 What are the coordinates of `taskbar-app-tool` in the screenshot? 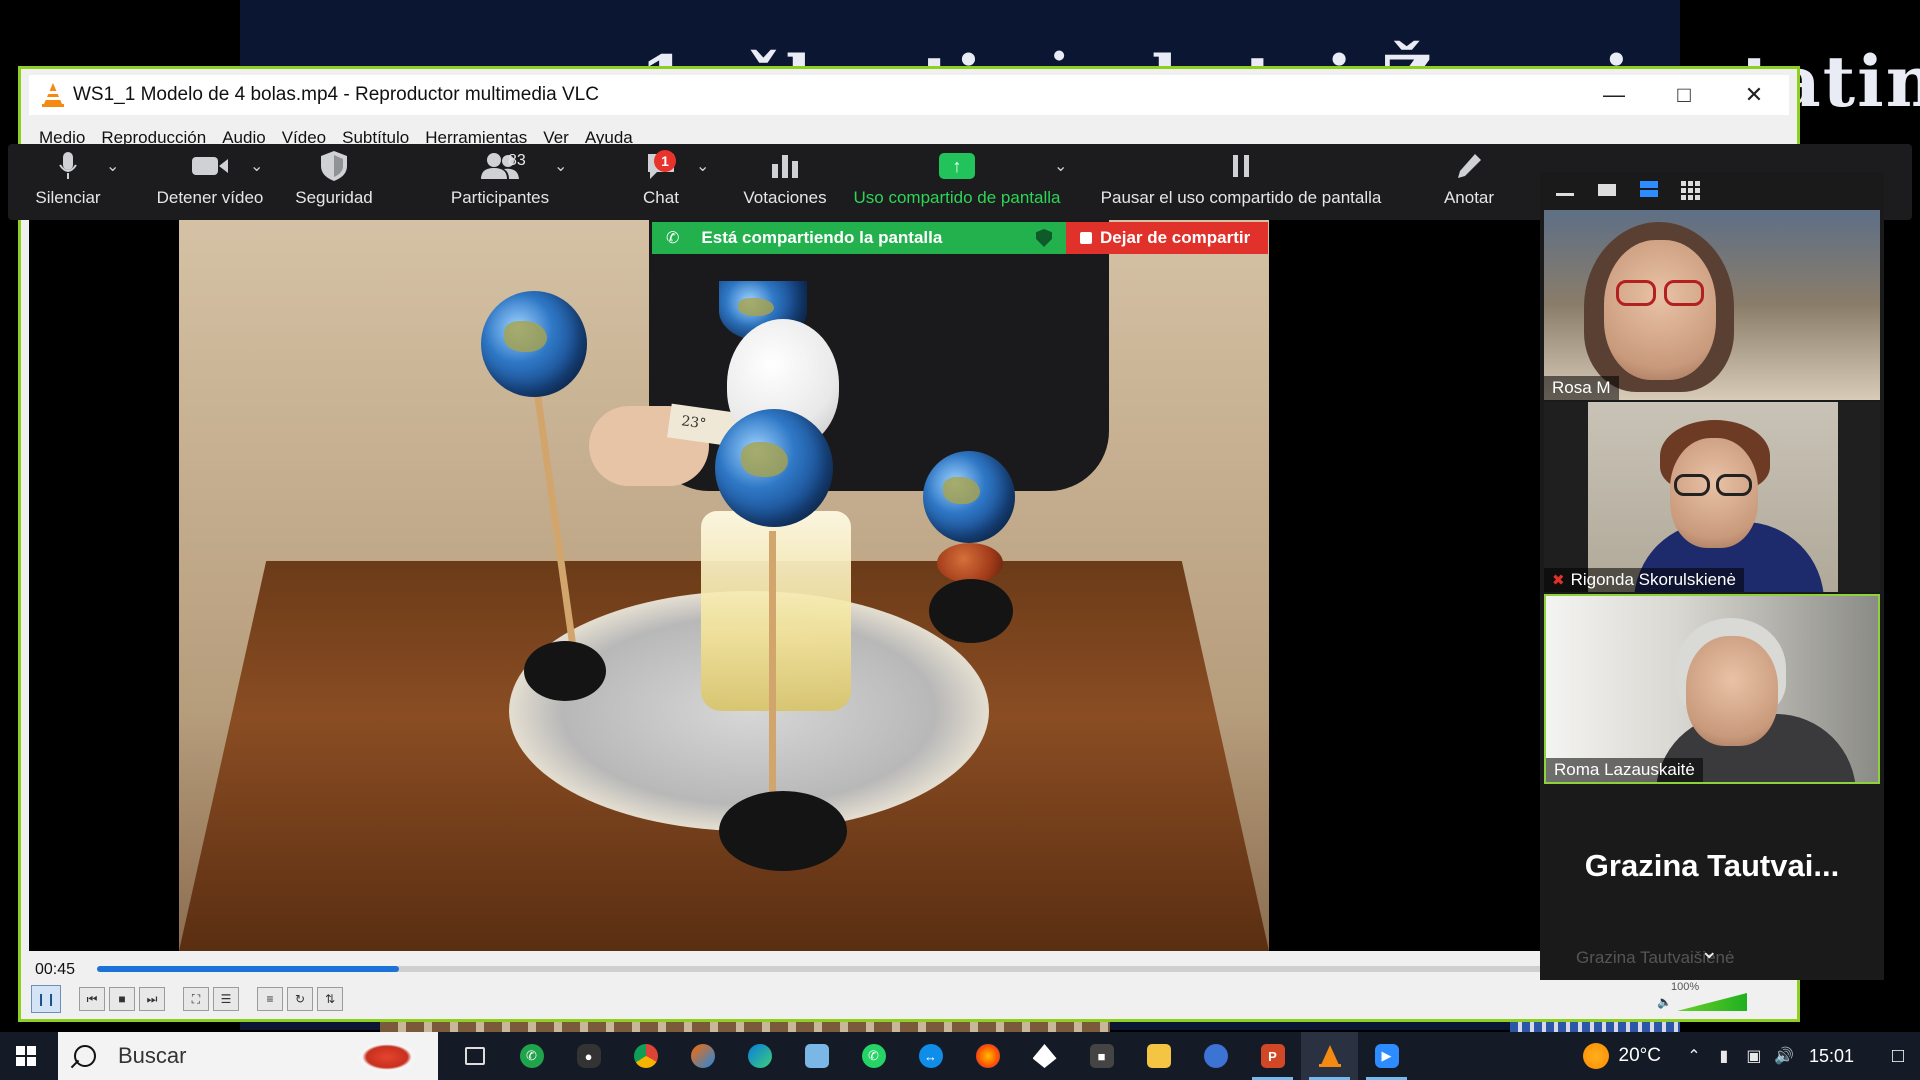 It's located at (702, 1056).